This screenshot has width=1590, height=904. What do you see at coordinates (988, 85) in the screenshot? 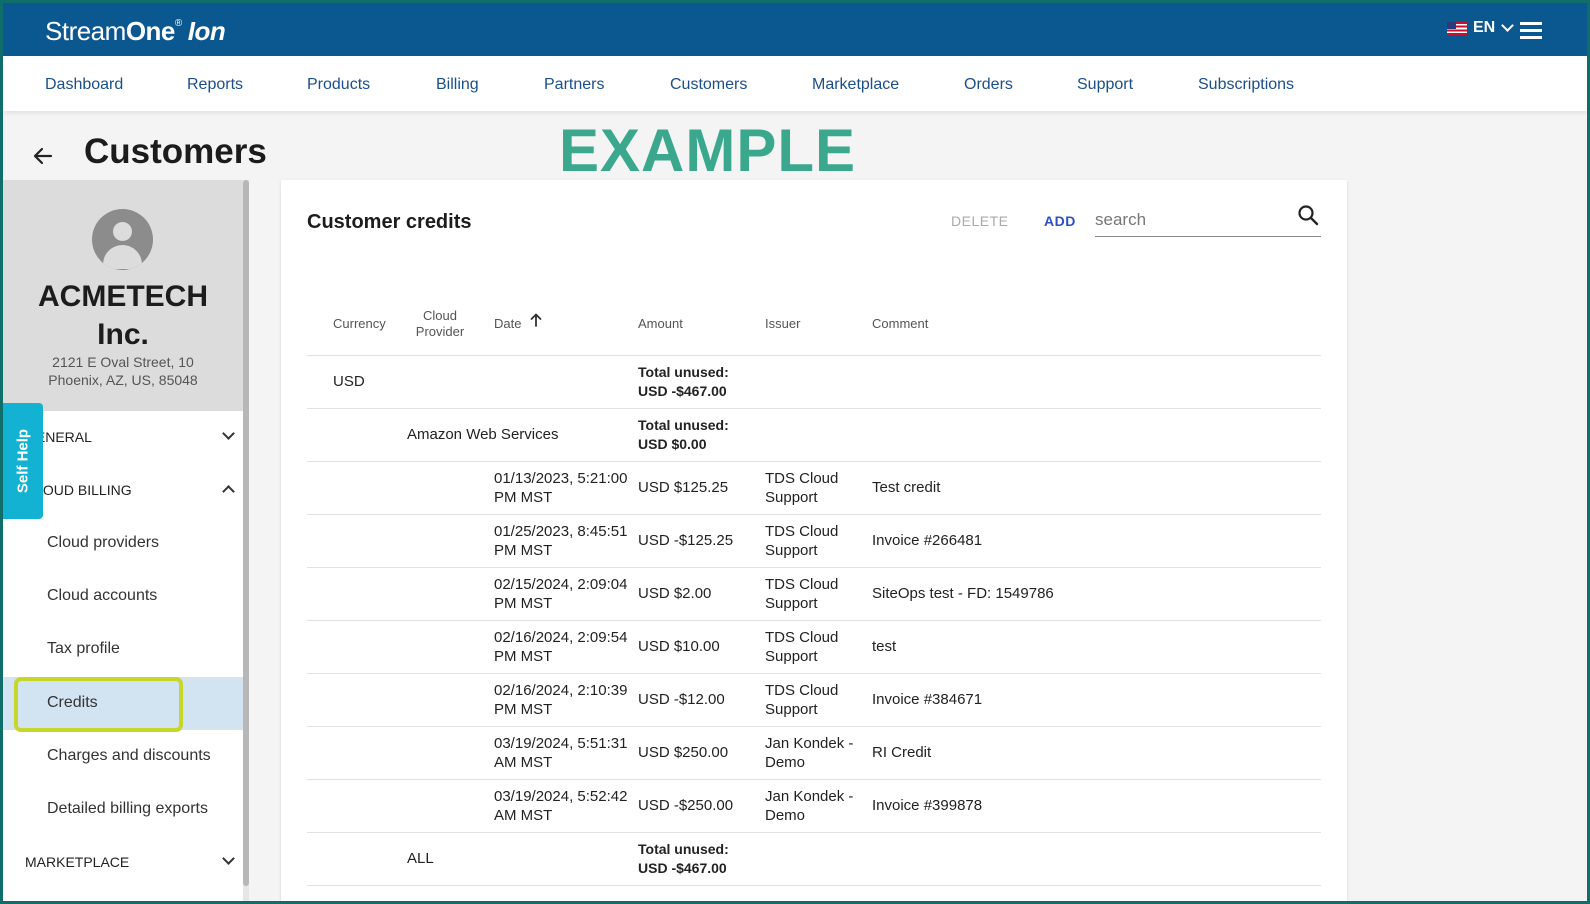
I see `nav-orders: Orders` at bounding box center [988, 85].